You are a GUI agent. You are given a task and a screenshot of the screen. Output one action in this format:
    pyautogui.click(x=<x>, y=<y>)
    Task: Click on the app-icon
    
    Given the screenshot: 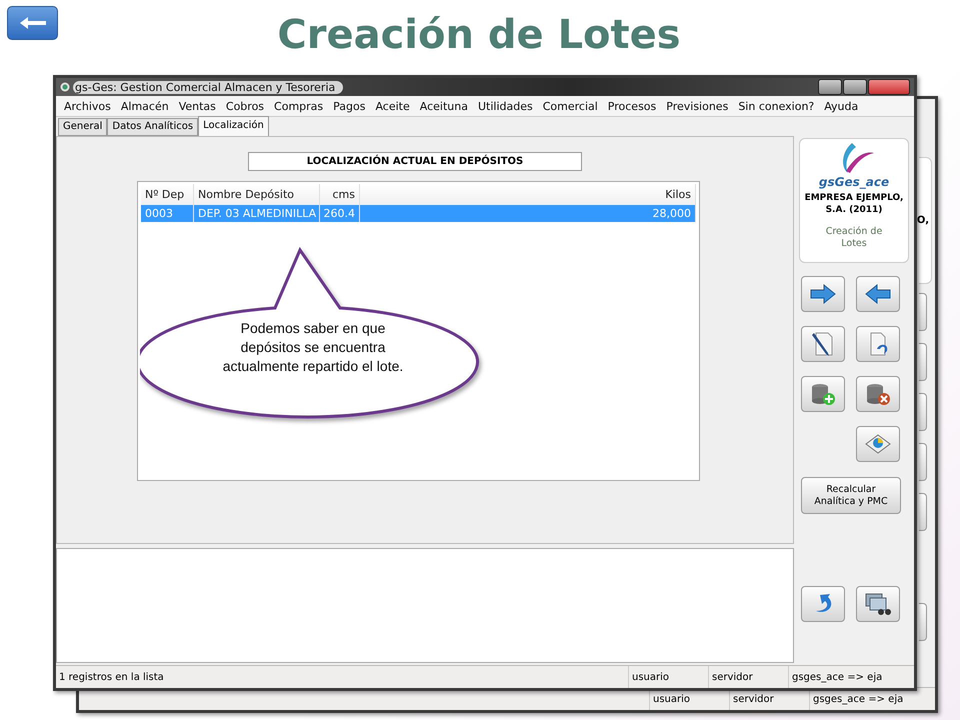 What is the action you would take?
    pyautogui.click(x=65, y=87)
    